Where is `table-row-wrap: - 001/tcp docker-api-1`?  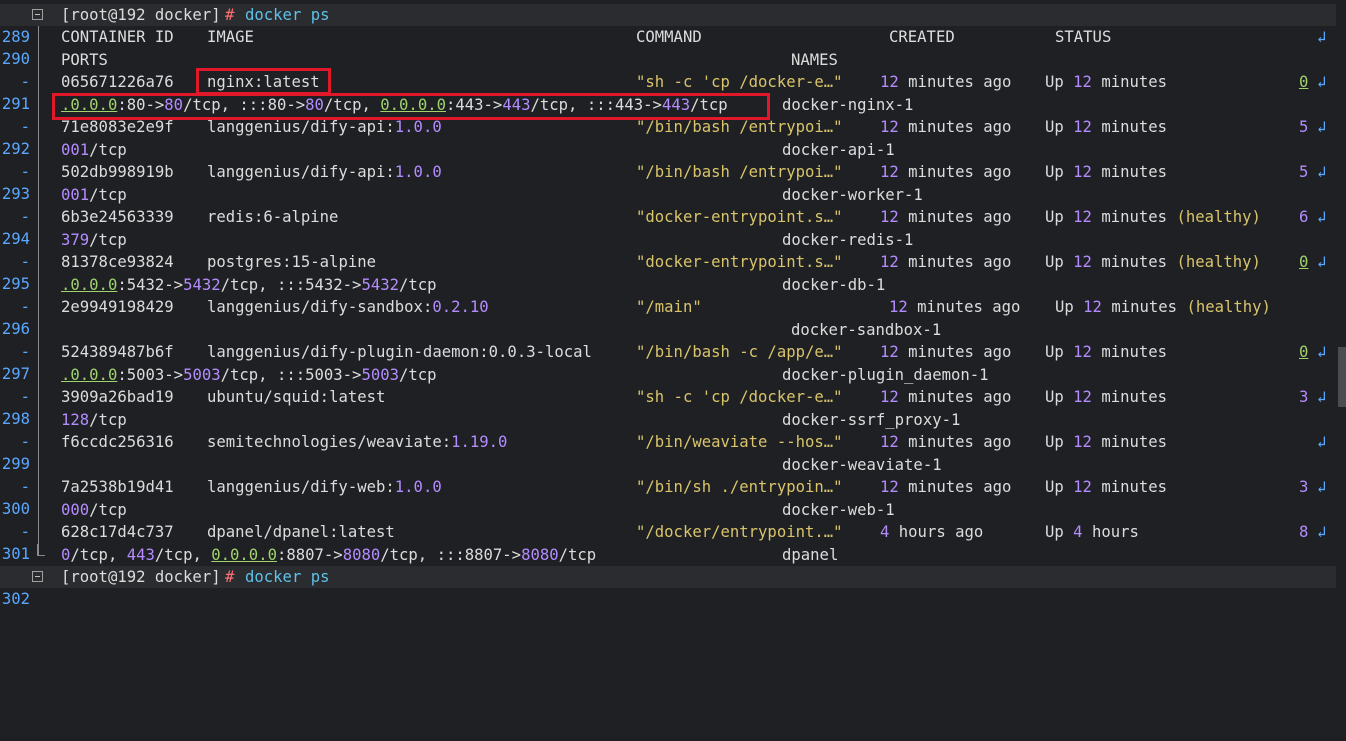 table-row-wrap: - 001/tcp docker-api-1 is located at coordinates (673, 160).